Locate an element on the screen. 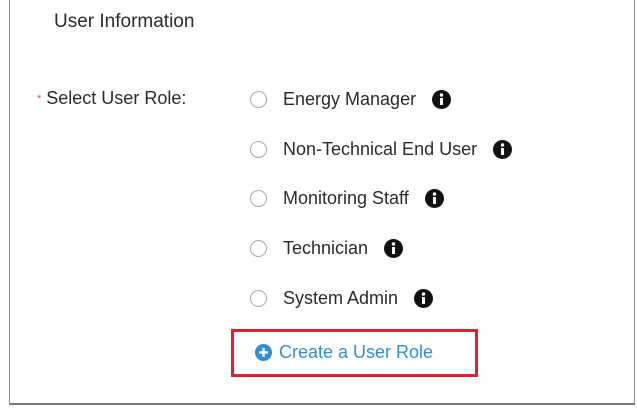  role-option-non-technical-end-user: Non-Technical End User is located at coordinates (381, 149).